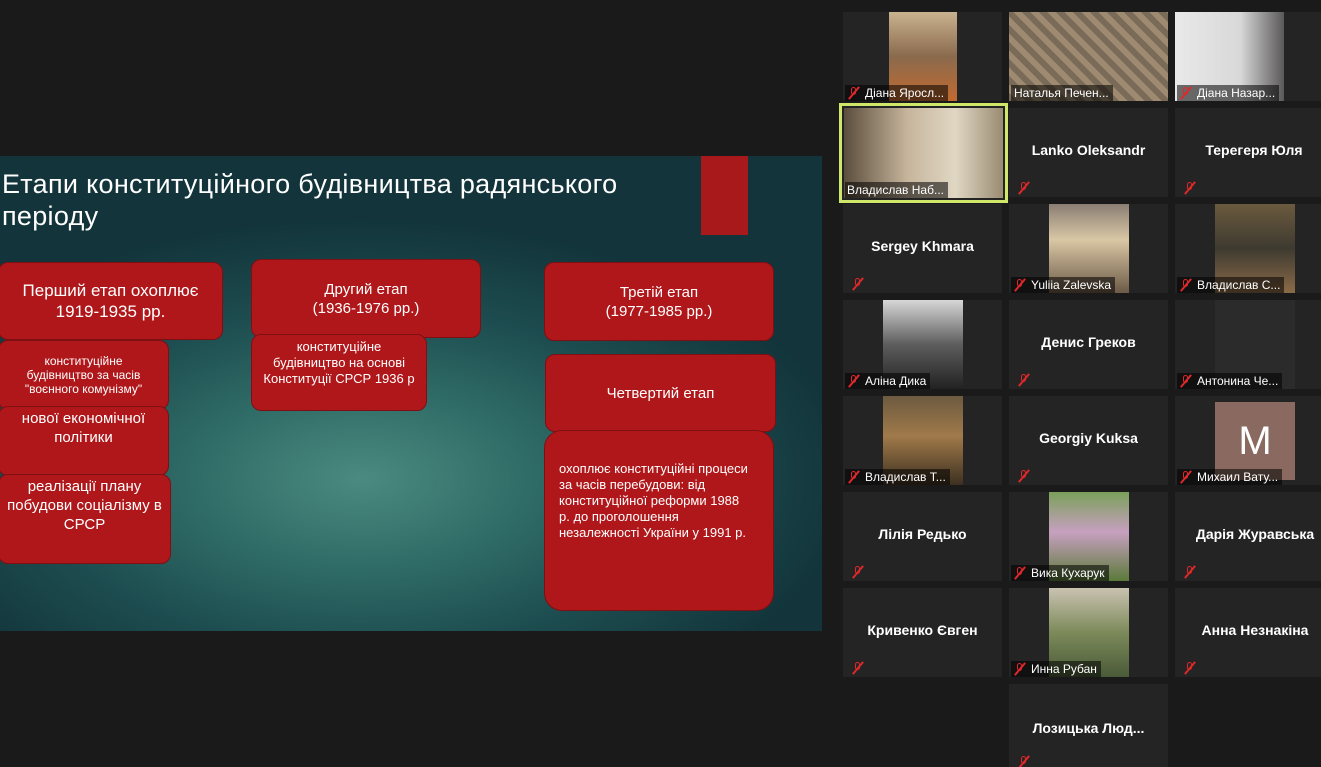 The height and width of the screenshot is (767, 1321). What do you see at coordinates (1064, 669) in the screenshot?
I see `participant-name: Инна Рубан` at bounding box center [1064, 669].